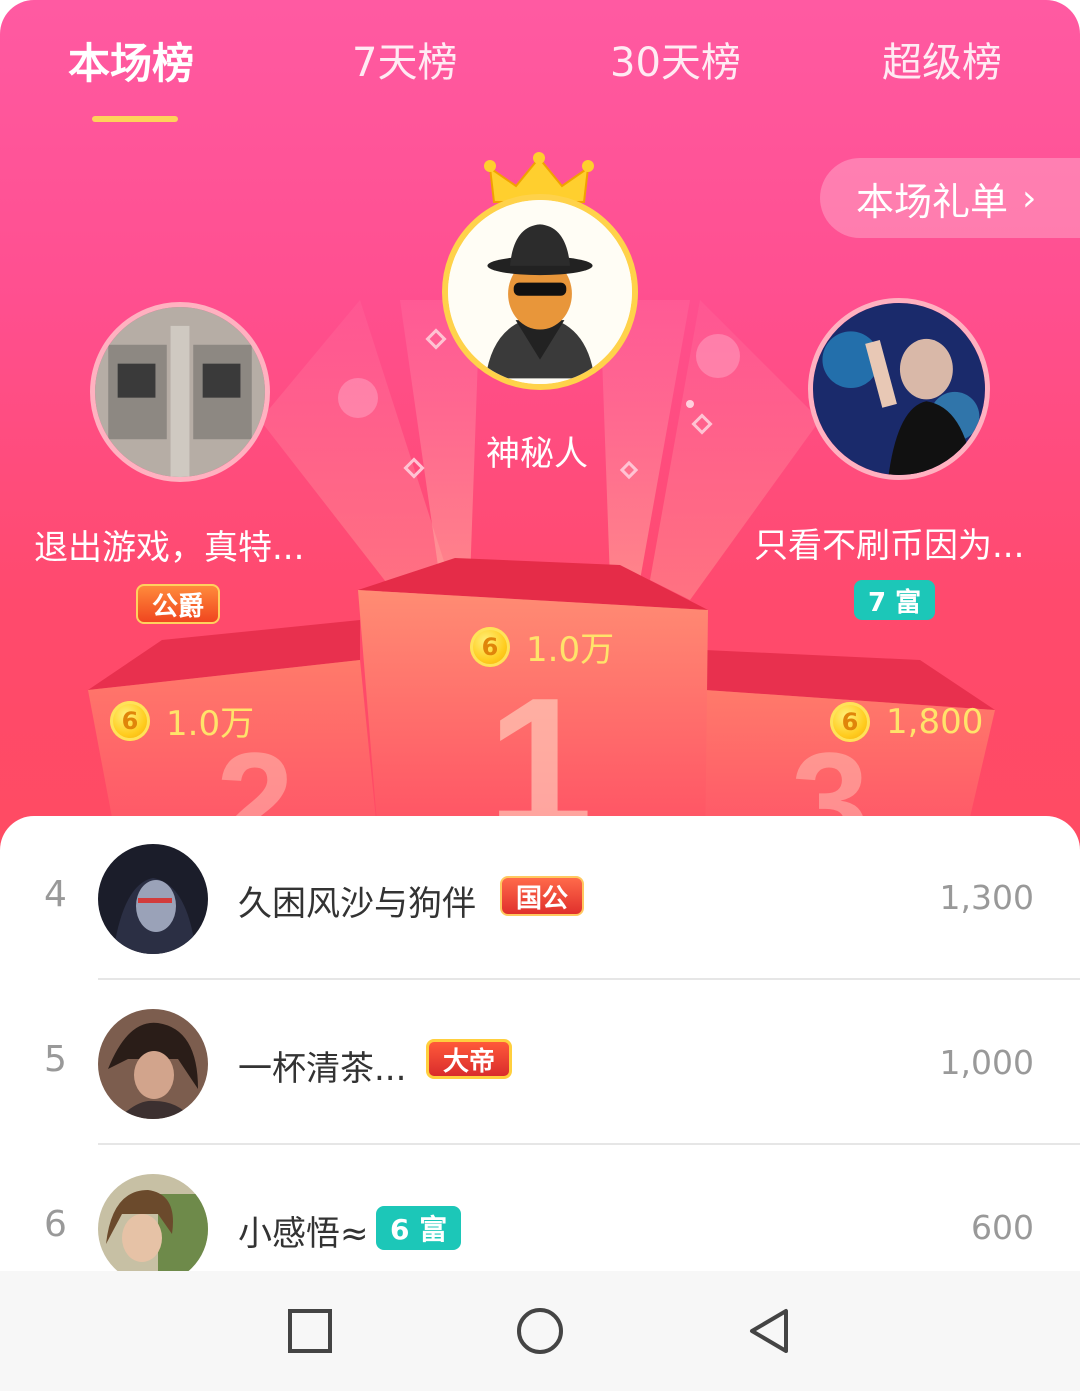  What do you see at coordinates (986, 897) in the screenshot?
I see `list-item-value: 1,300` at bounding box center [986, 897].